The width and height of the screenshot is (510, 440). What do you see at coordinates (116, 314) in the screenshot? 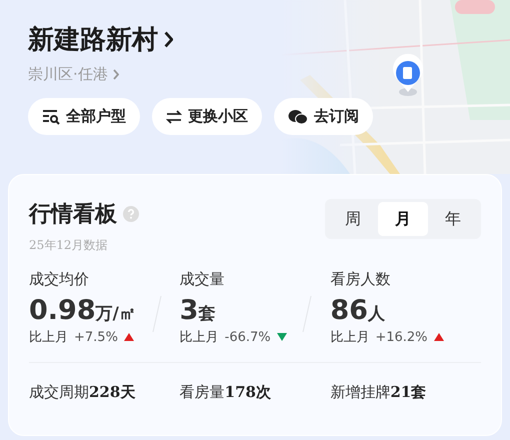
I see `stat-unit: 万/㎡` at bounding box center [116, 314].